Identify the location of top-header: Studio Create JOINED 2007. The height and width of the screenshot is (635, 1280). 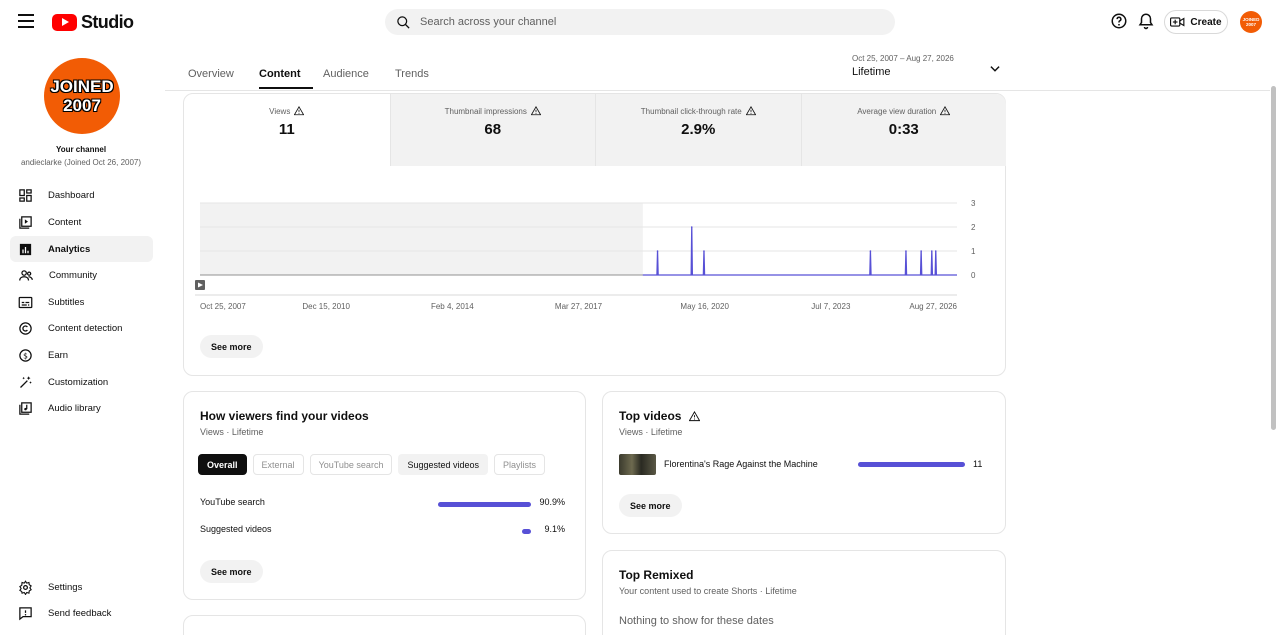
(640, 22).